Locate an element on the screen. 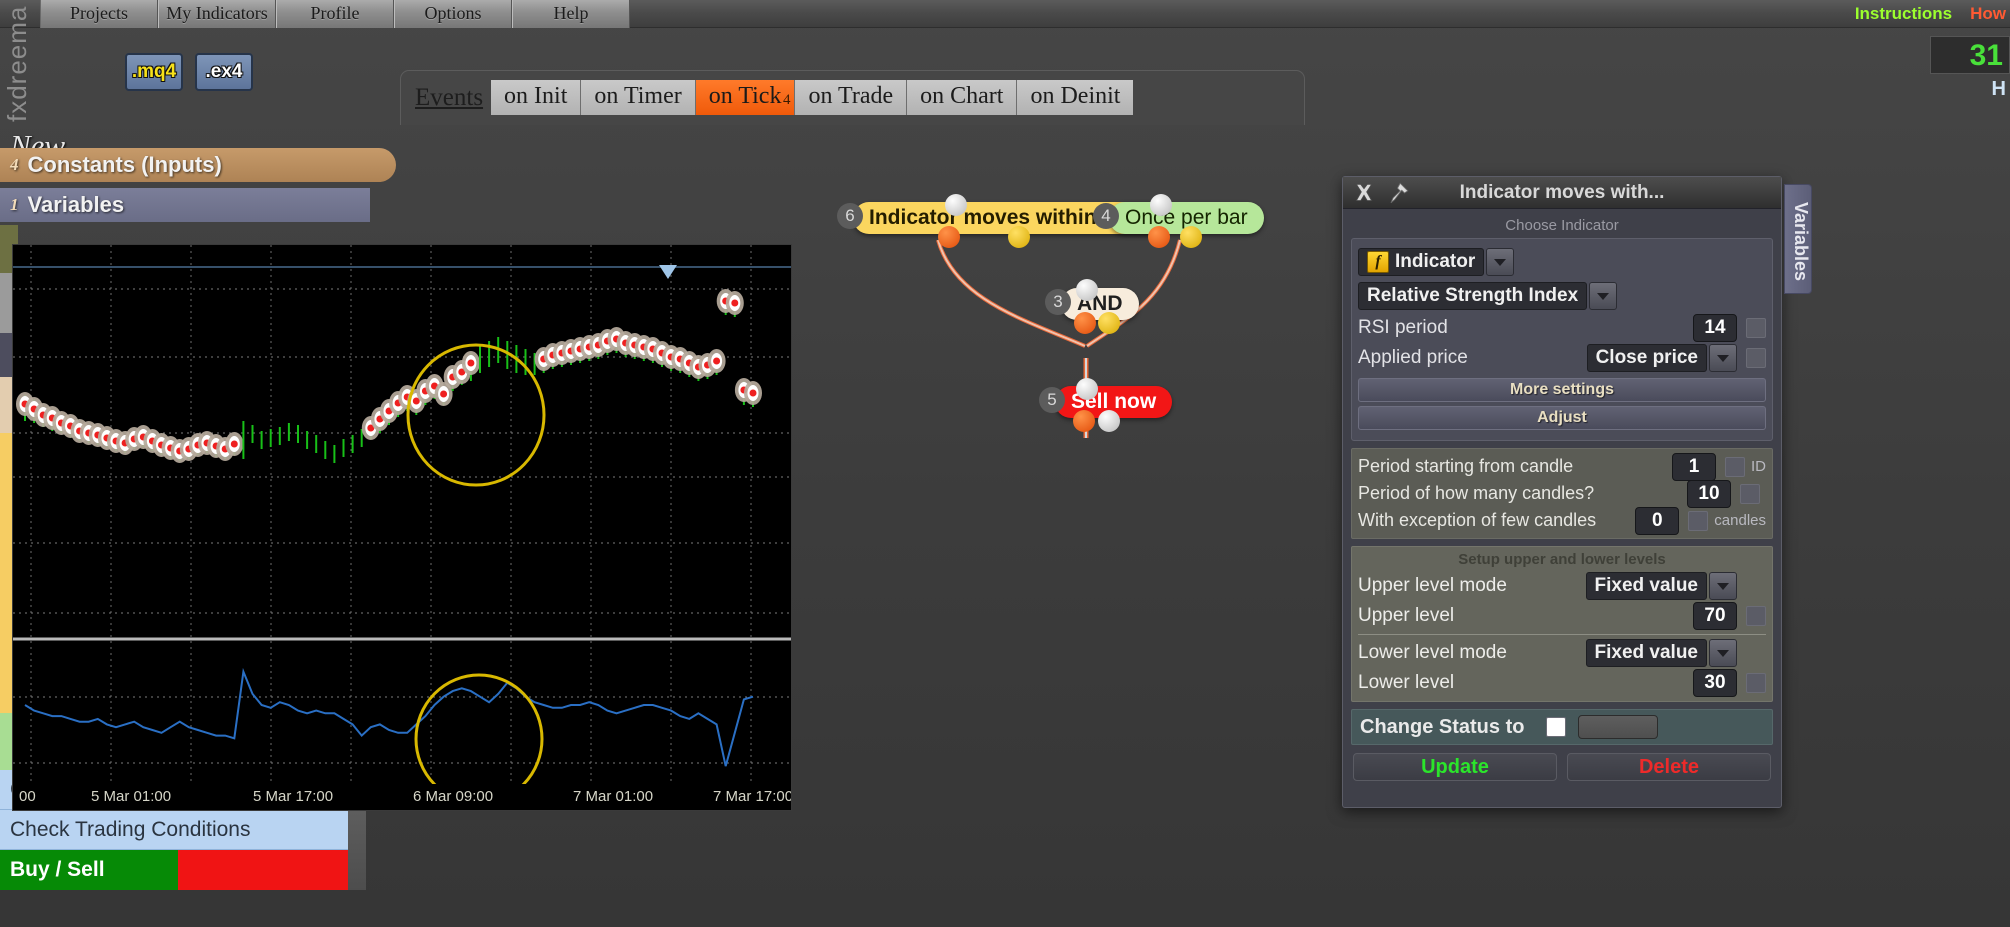 The image size is (2010, 927). variables-side-tab: Variables is located at coordinates (1798, 239).